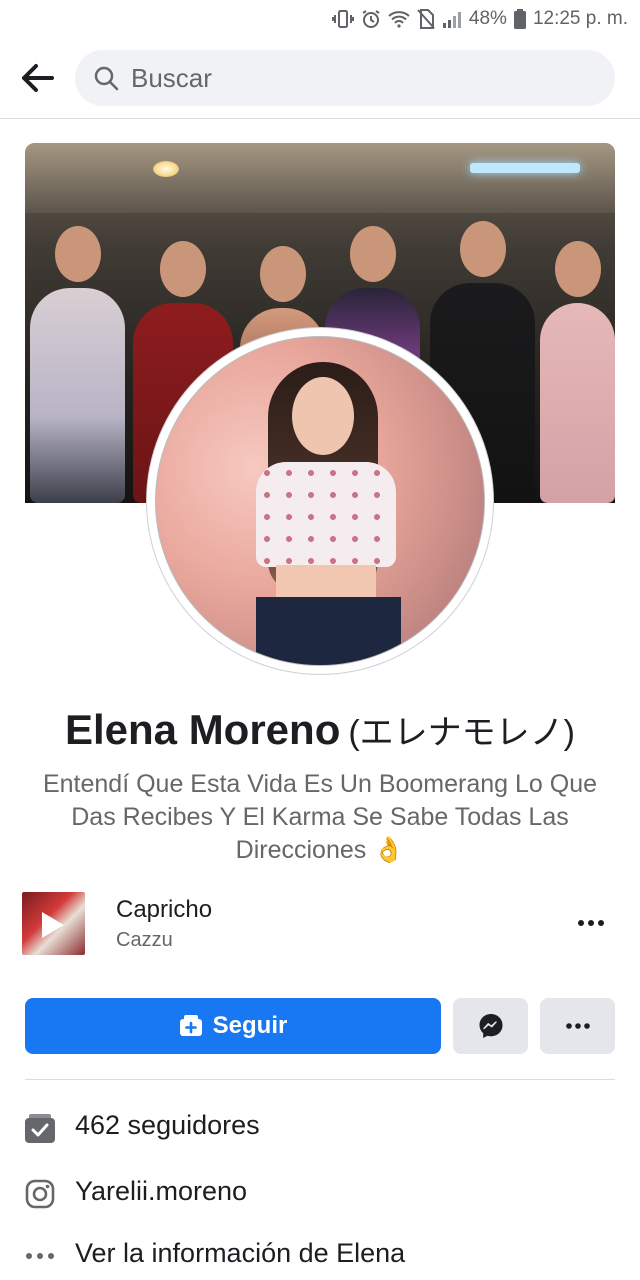  I want to click on status-bar: 48% 12:25 p. m., so click(320, 19).